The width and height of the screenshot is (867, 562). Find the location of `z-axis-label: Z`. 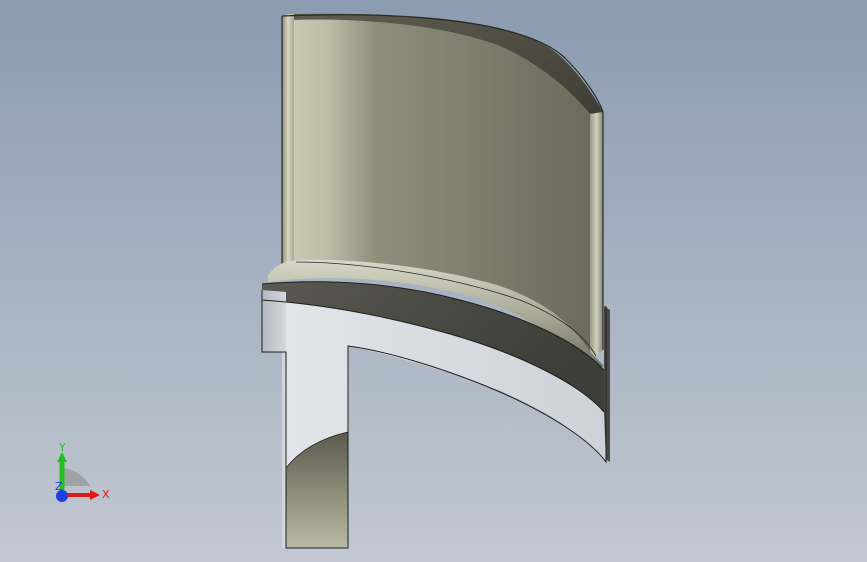

z-axis-label: Z is located at coordinates (59, 486).